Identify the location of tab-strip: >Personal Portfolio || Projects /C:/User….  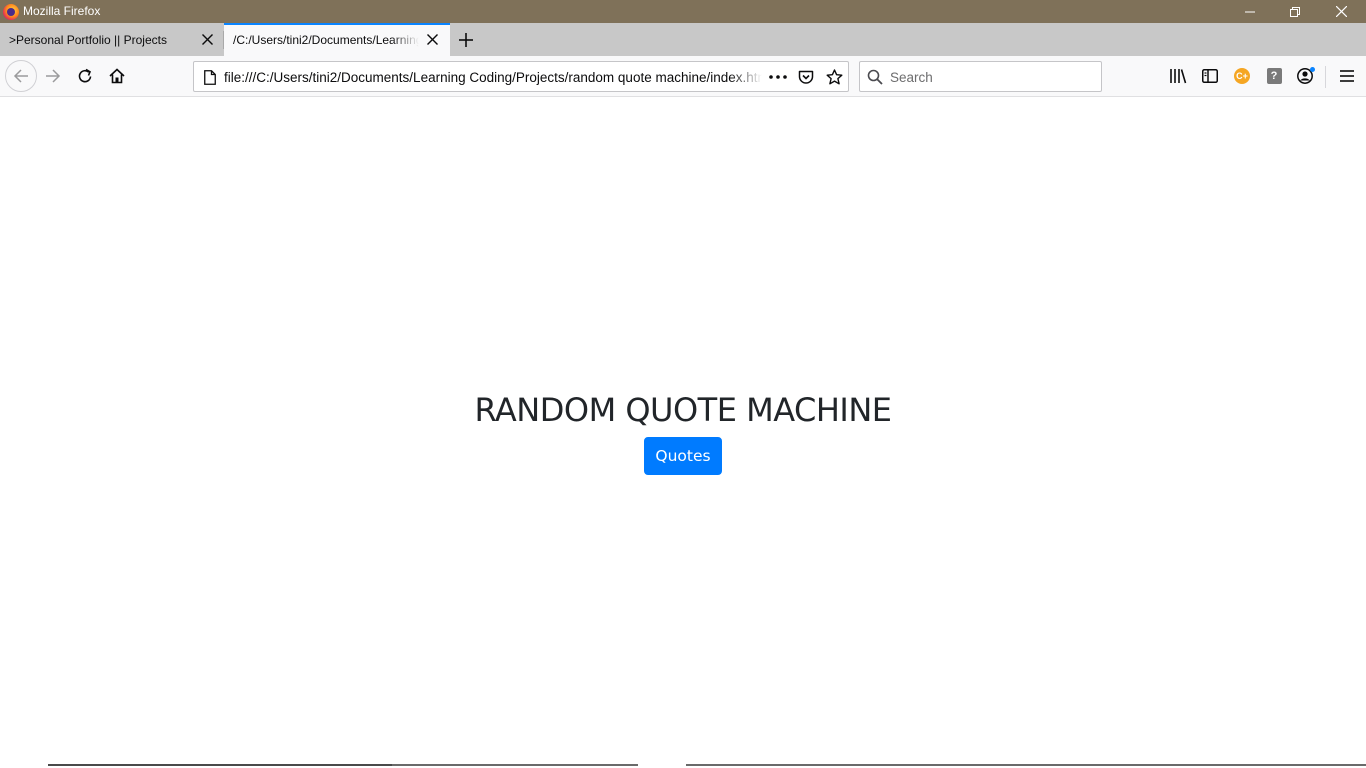
(683, 39).